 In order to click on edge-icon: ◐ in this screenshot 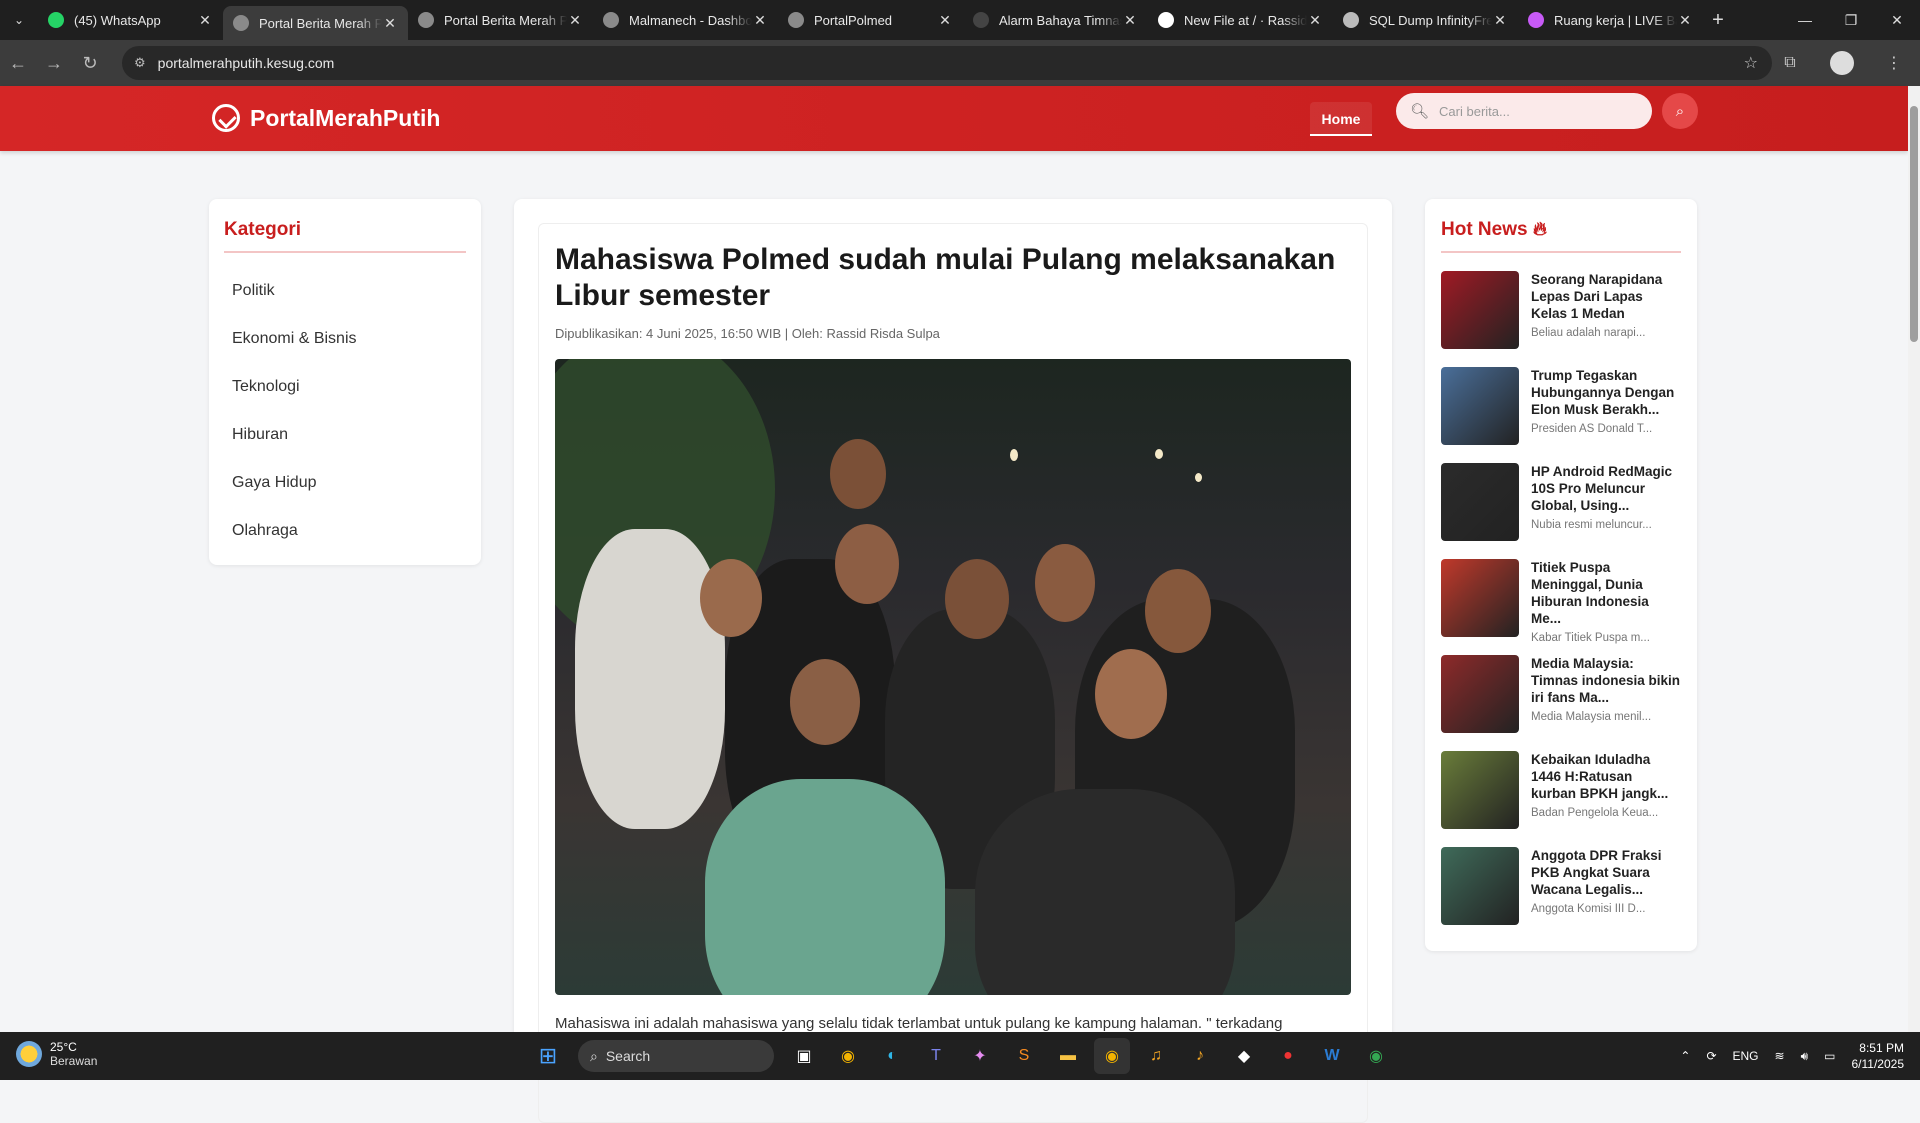, I will do `click(892, 1056)`.